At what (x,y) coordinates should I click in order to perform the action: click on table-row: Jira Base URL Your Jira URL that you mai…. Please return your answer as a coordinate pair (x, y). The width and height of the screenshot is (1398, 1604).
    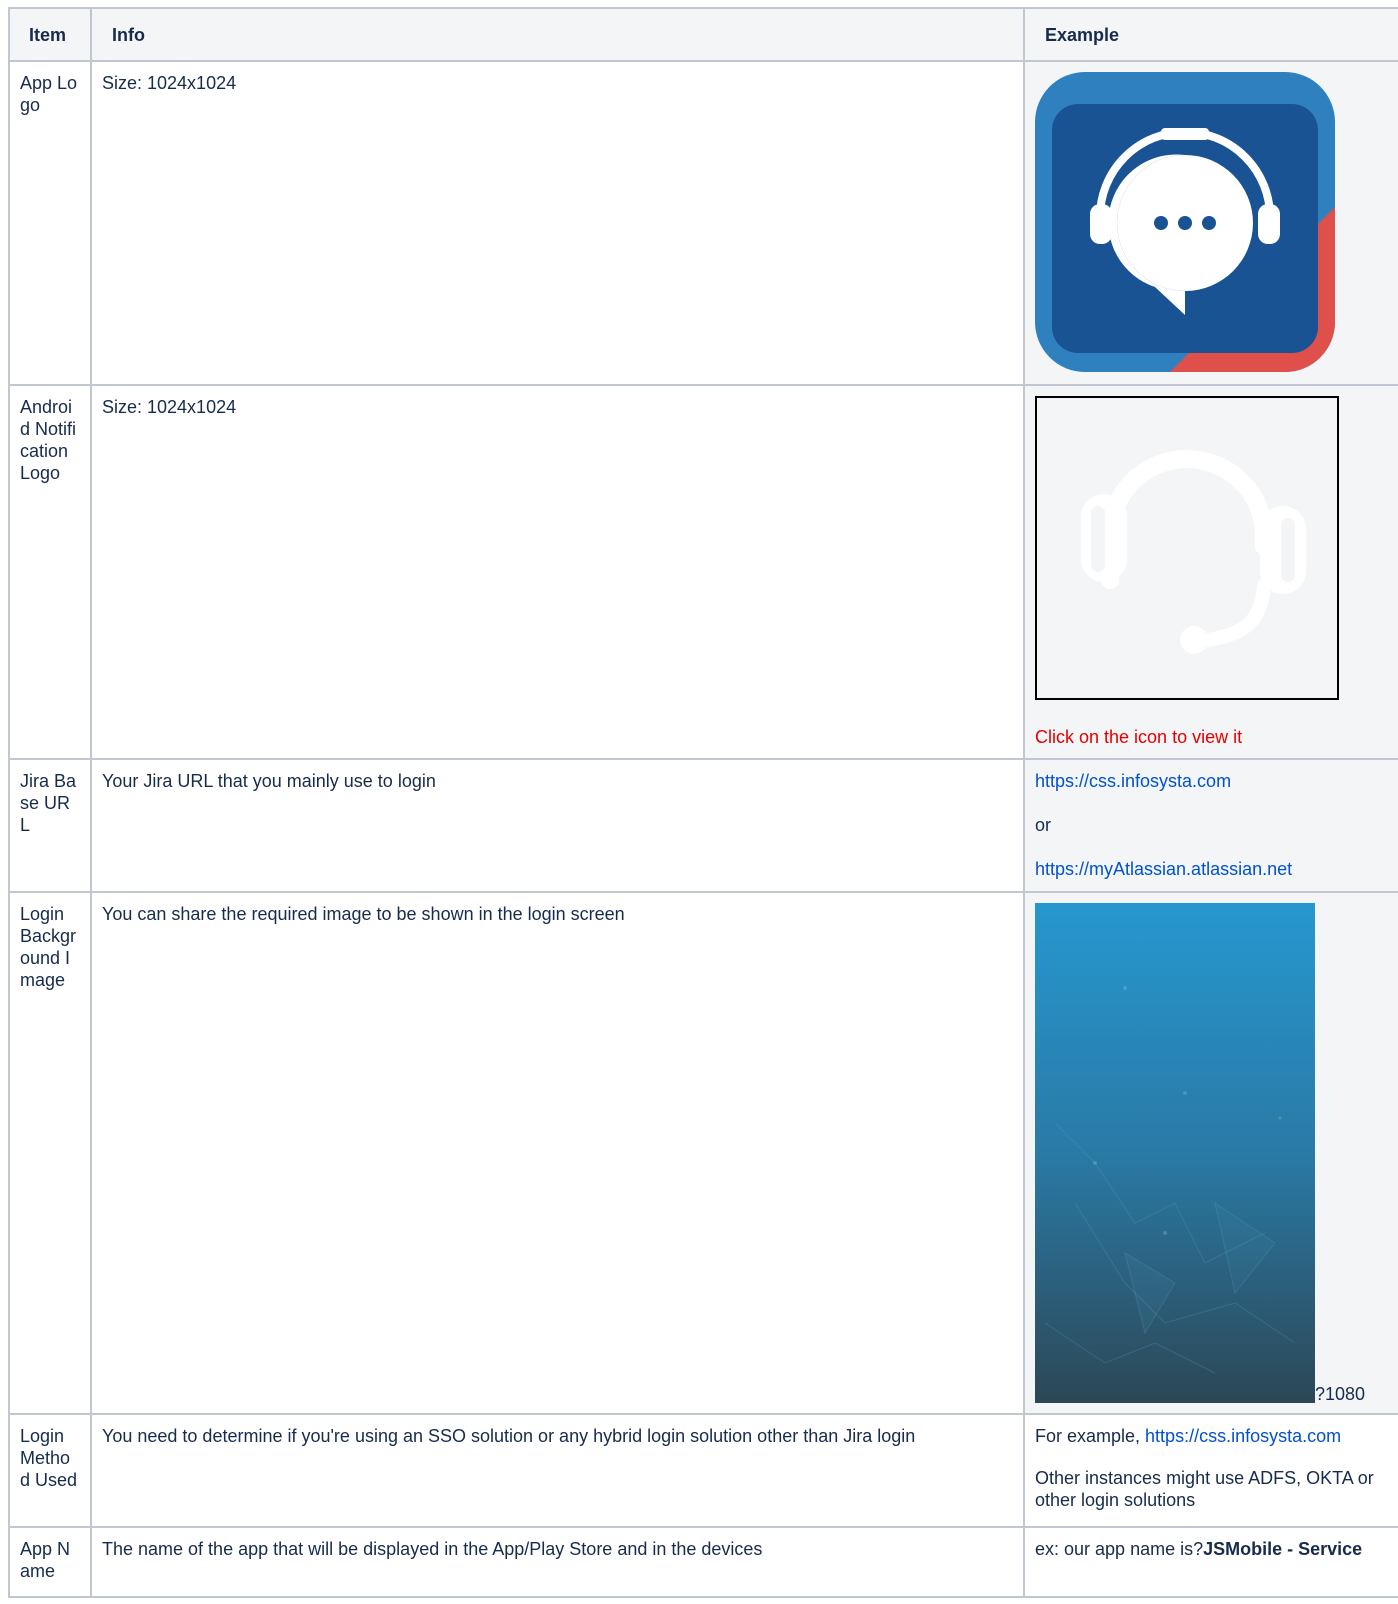
    Looking at the image, I should click on (703, 825).